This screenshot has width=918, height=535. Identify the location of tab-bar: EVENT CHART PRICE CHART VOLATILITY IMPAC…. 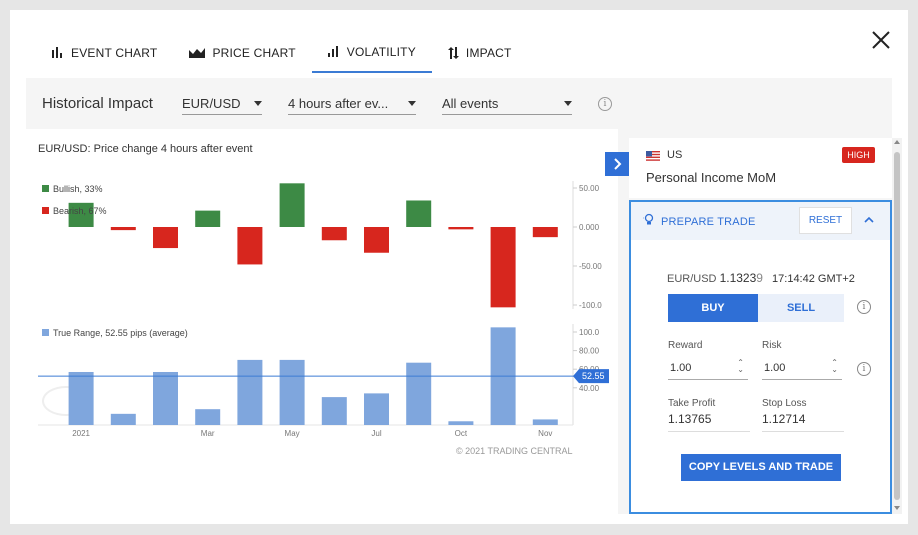
(282, 52).